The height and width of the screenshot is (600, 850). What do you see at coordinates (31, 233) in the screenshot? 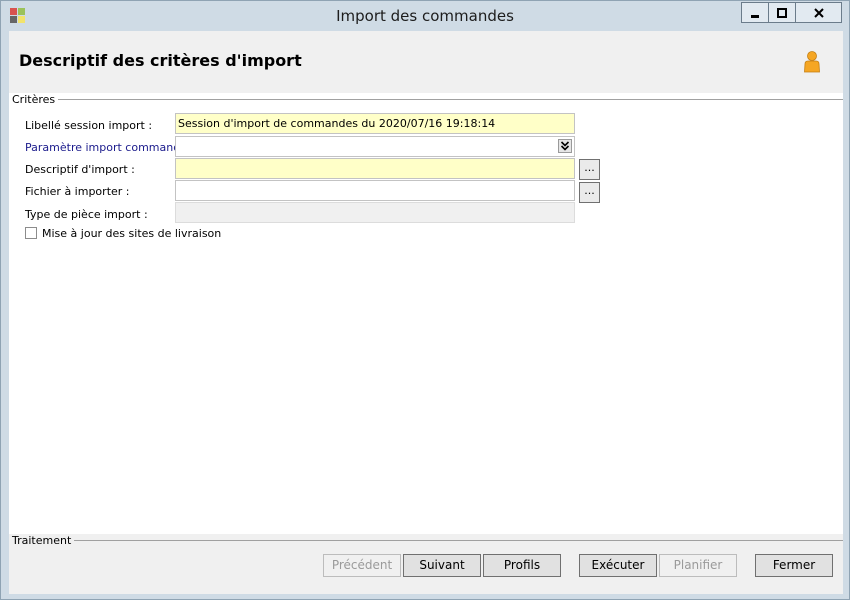
I see `mise-a-jour-checkbox` at bounding box center [31, 233].